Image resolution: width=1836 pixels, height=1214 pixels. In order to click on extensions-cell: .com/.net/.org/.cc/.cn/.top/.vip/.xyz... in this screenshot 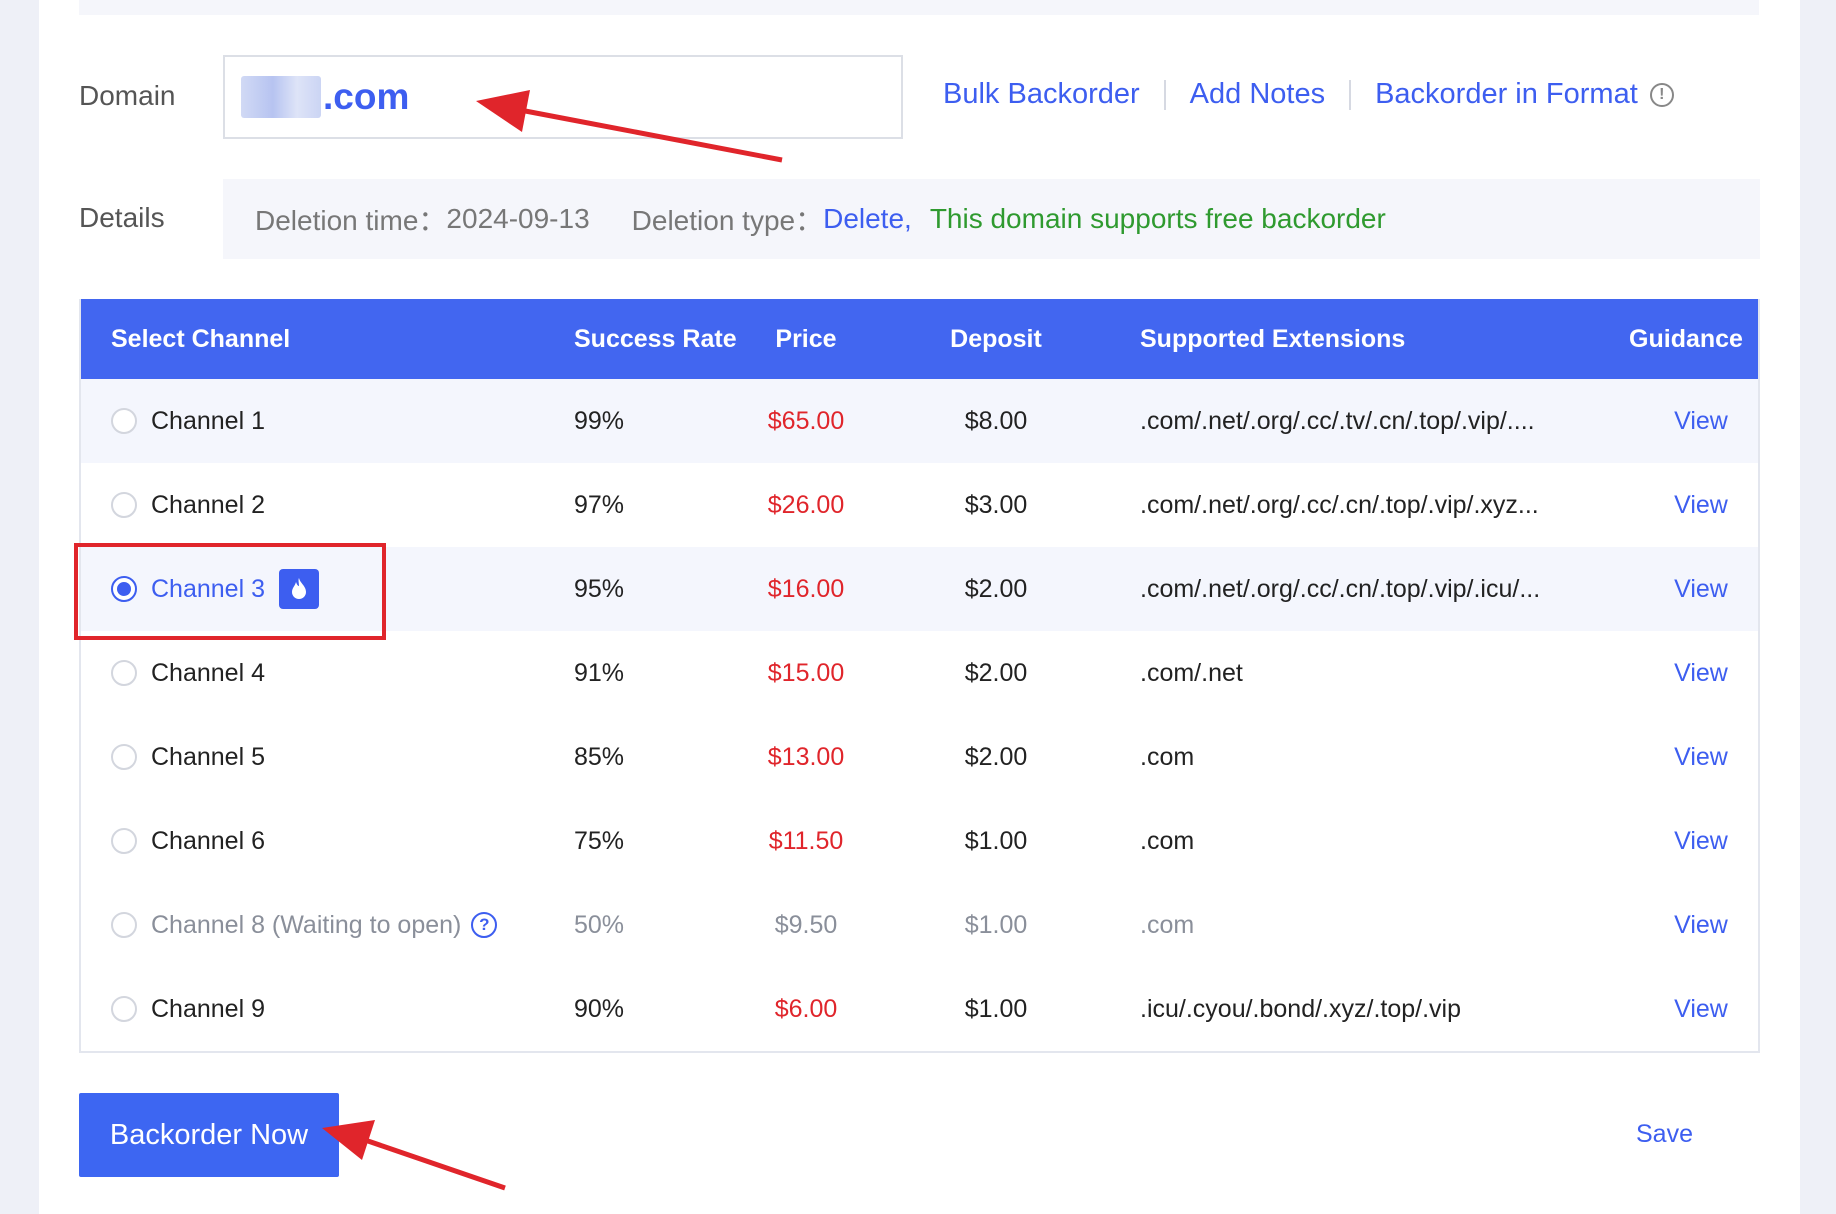, I will do `click(1339, 504)`.